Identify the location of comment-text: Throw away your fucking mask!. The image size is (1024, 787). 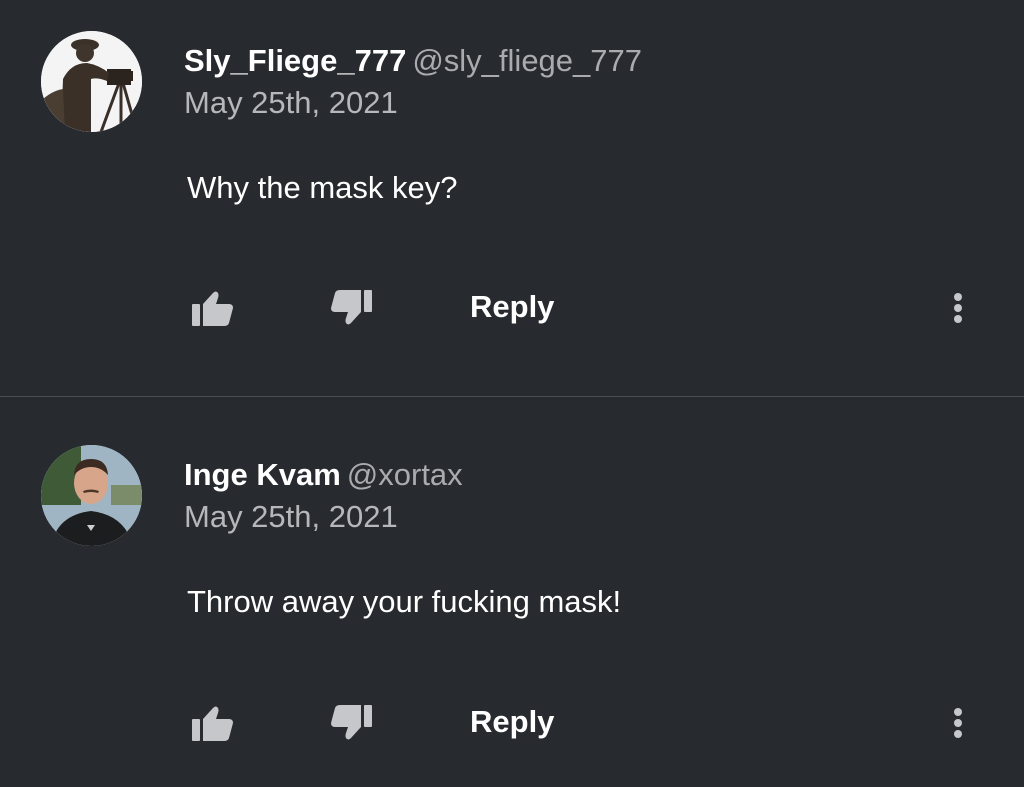
(404, 601).